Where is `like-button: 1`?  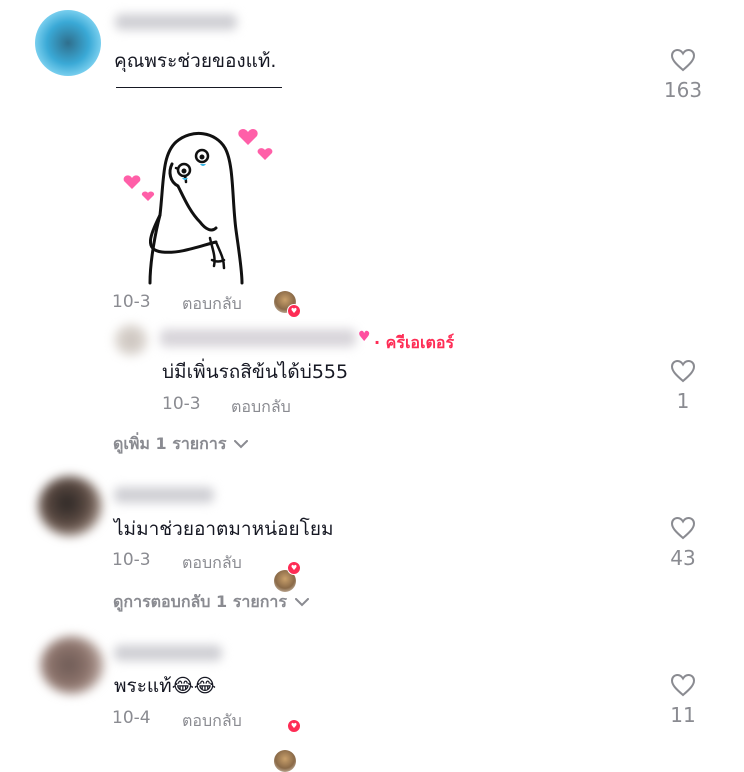
like-button: 1 is located at coordinates (683, 386).